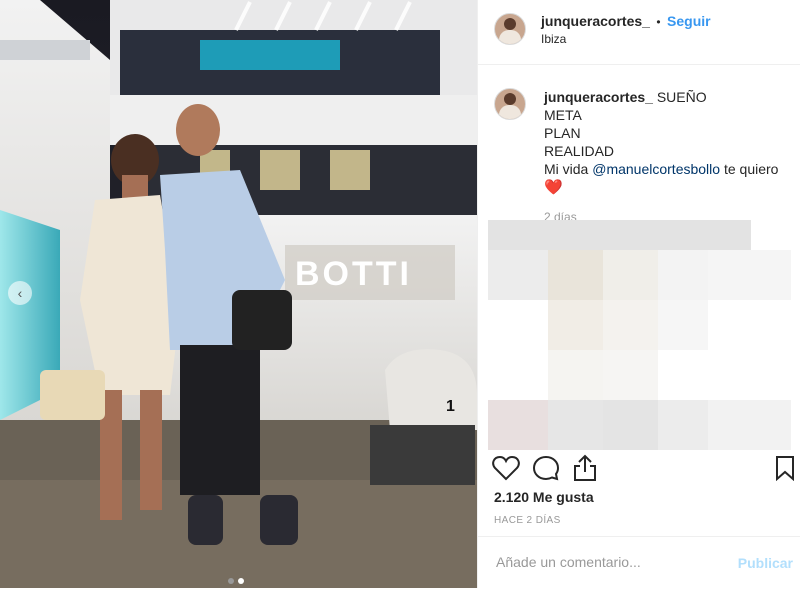 Image resolution: width=800 pixels, height=589 pixels. Describe the element at coordinates (553, 187) in the screenshot. I see `heart-emoji: ❤️` at that location.